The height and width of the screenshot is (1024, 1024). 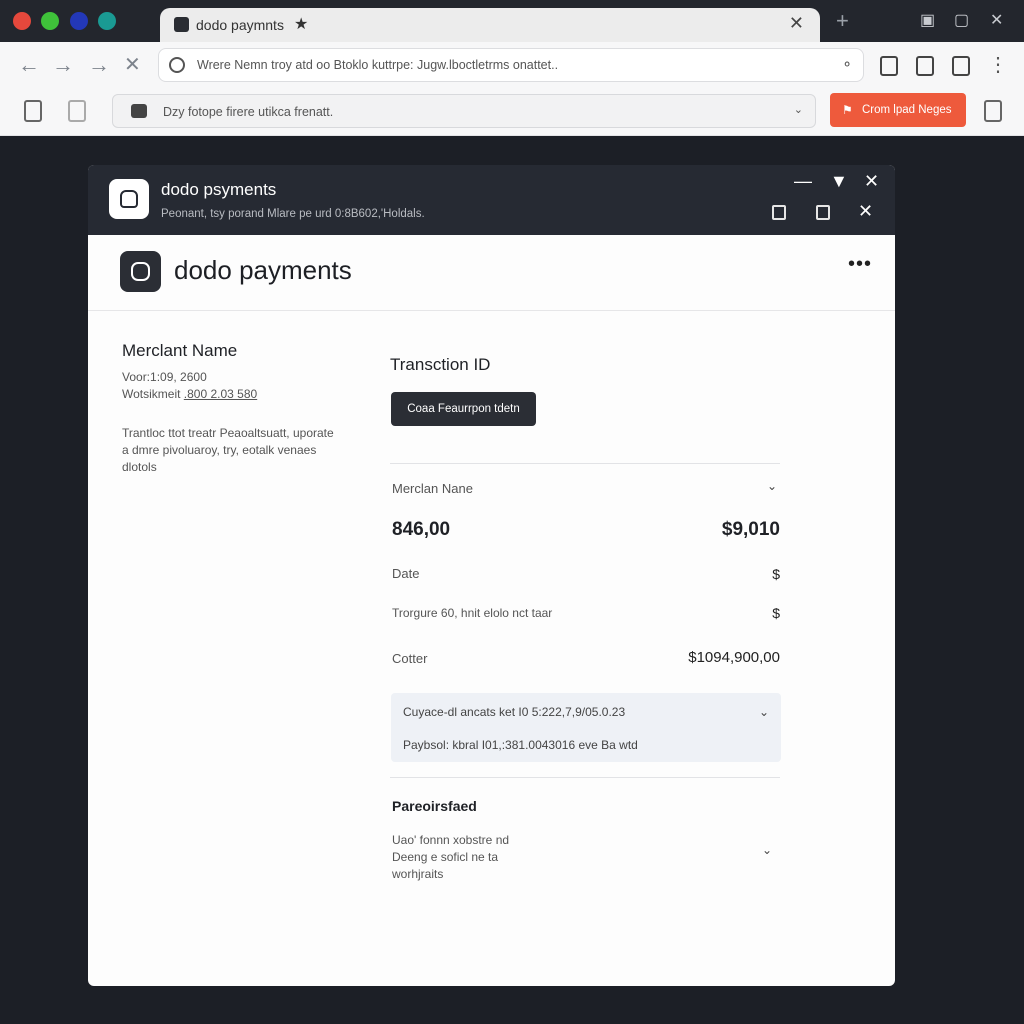 I want to click on extensions-icon, so click(x=961, y=66).